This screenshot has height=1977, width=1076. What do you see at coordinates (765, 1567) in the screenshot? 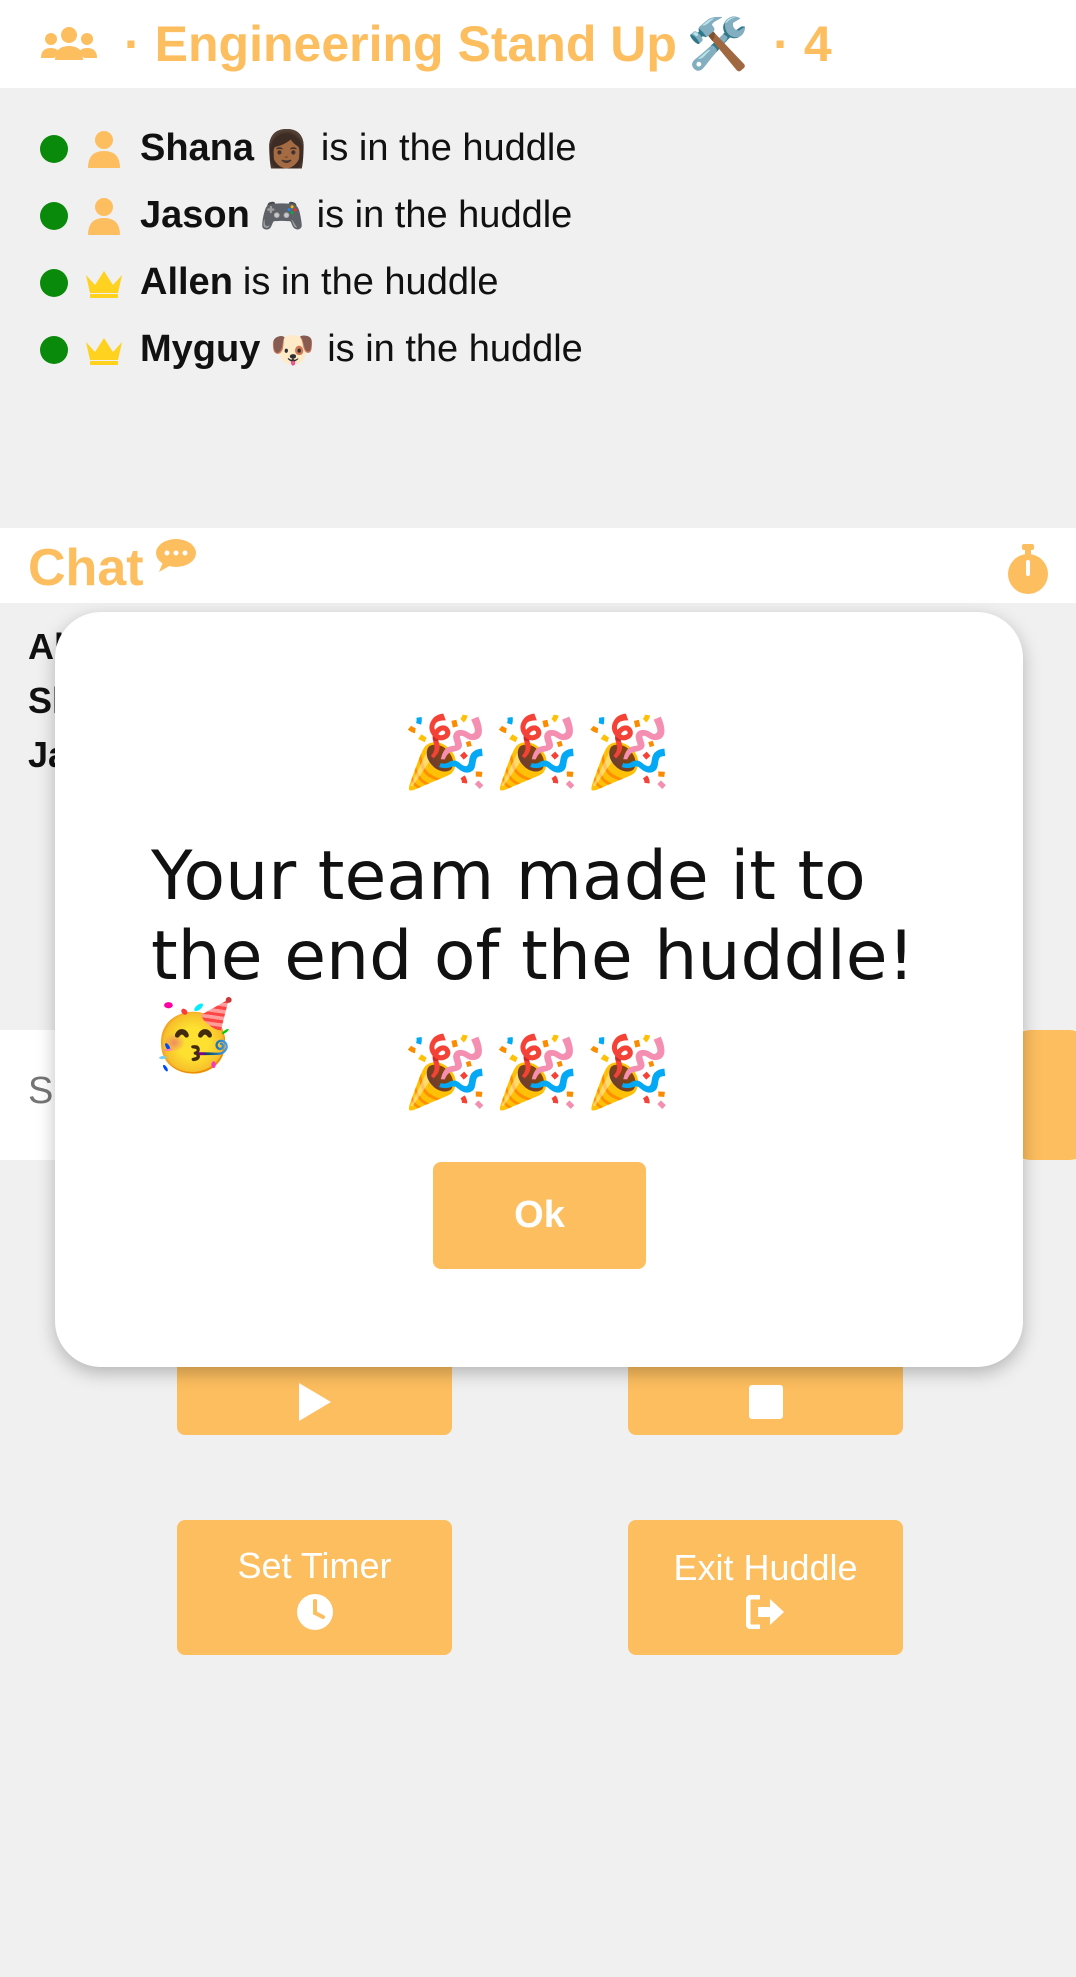
I see `exit-huddle-label: Exit Huddle` at bounding box center [765, 1567].